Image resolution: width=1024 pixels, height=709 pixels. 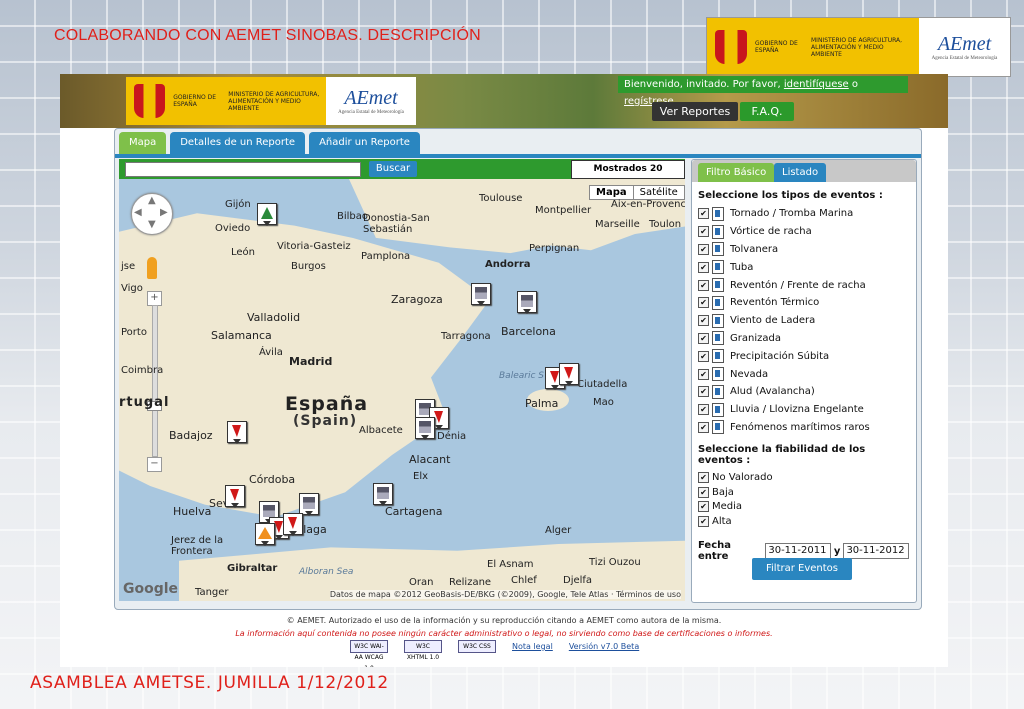 What do you see at coordinates (138, 212) in the screenshot?
I see `pan-left-icon: ◀` at bounding box center [138, 212].